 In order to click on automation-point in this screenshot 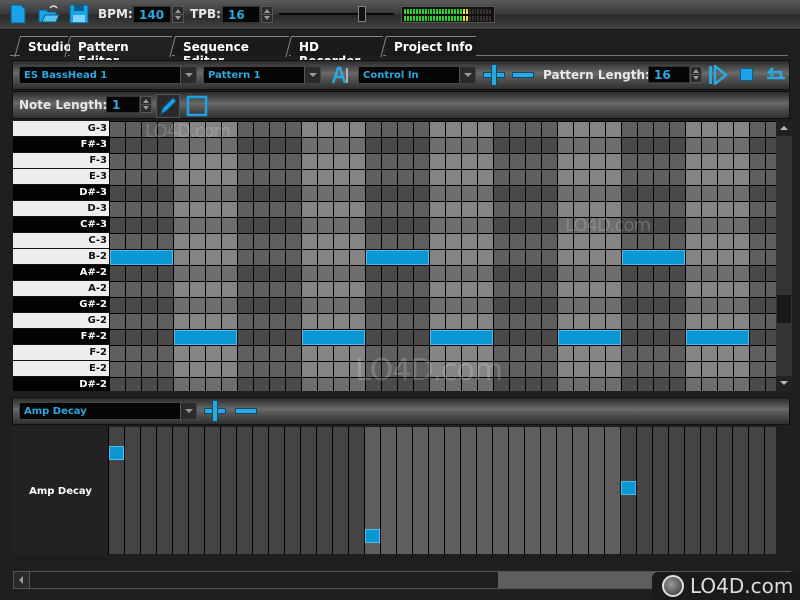, I will do `click(116, 453)`.